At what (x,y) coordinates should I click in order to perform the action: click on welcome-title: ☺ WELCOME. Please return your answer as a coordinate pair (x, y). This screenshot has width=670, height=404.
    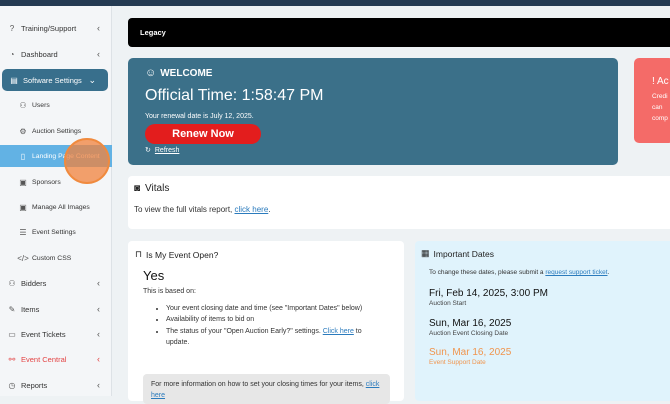
    Looking at the image, I should click on (178, 73).